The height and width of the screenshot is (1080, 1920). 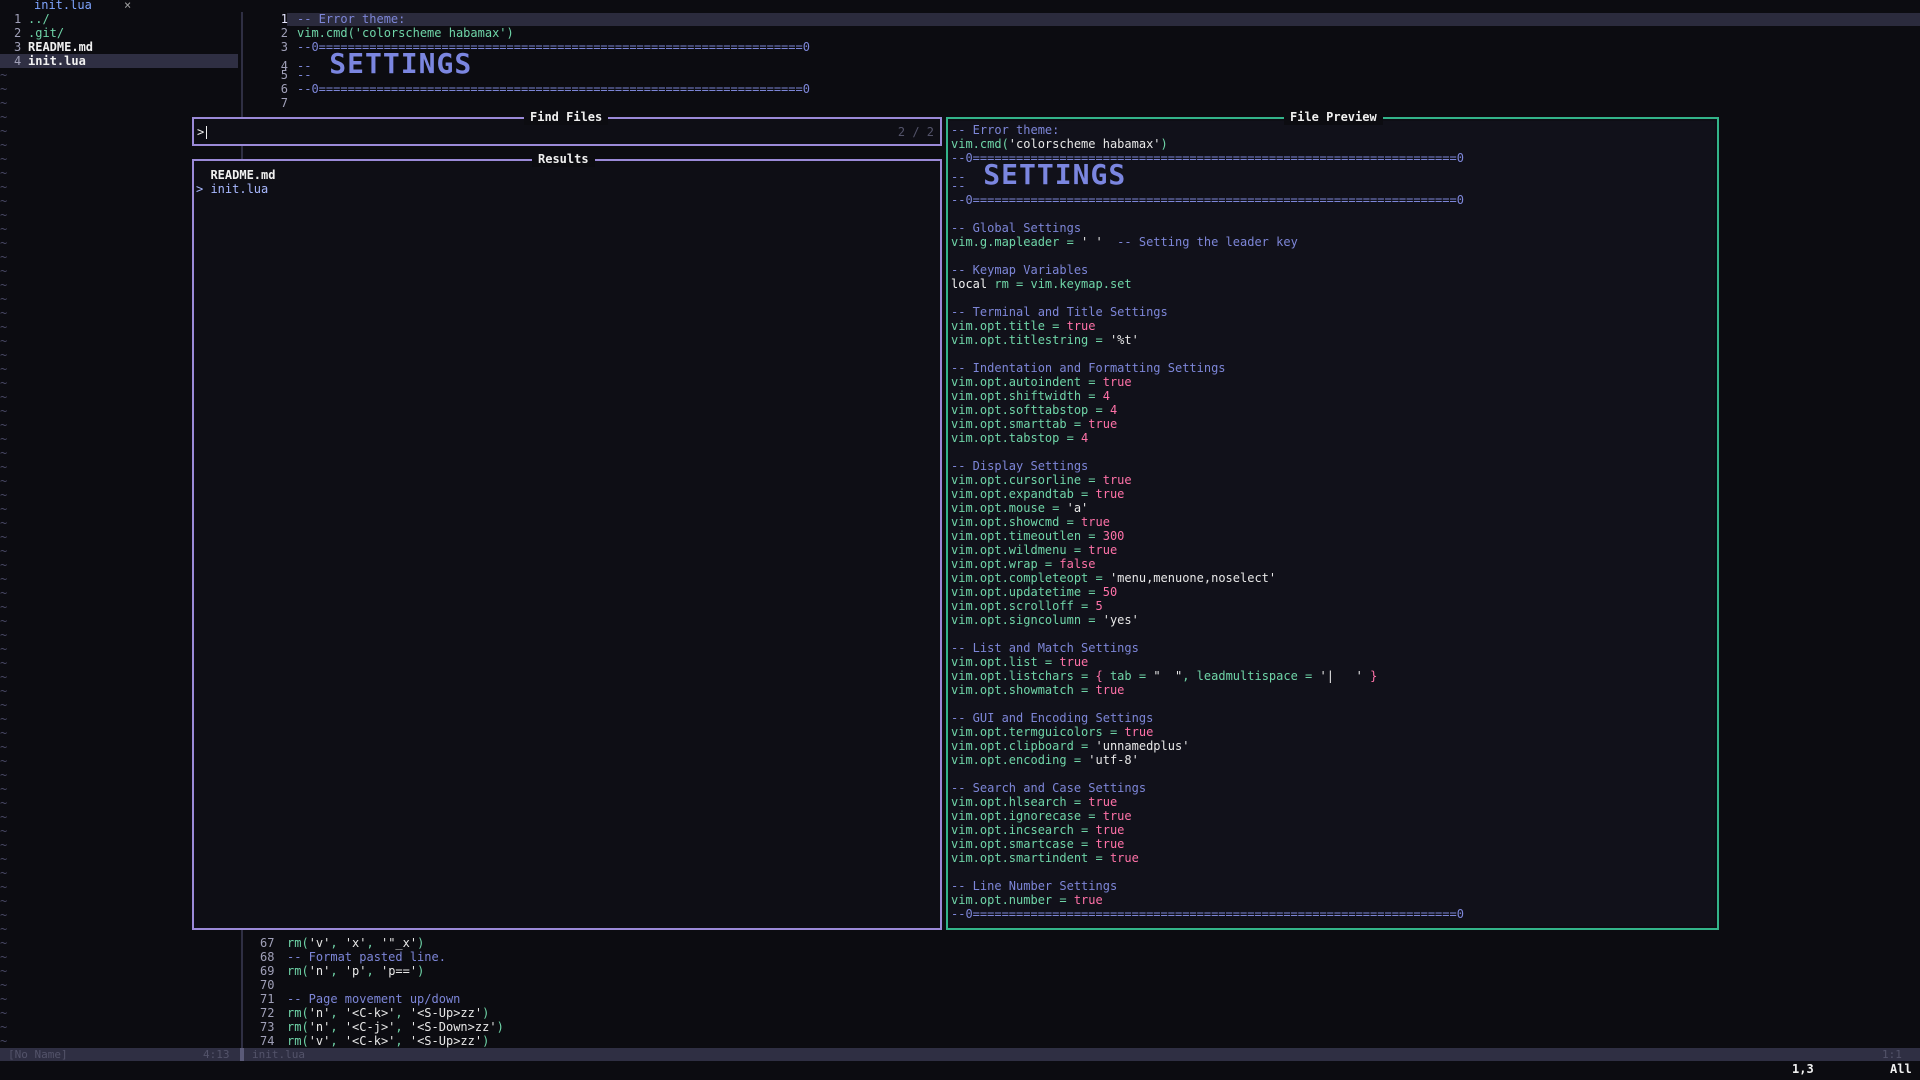 What do you see at coordinates (119, 47) in the screenshot?
I see `tree-item: 3 README.md` at bounding box center [119, 47].